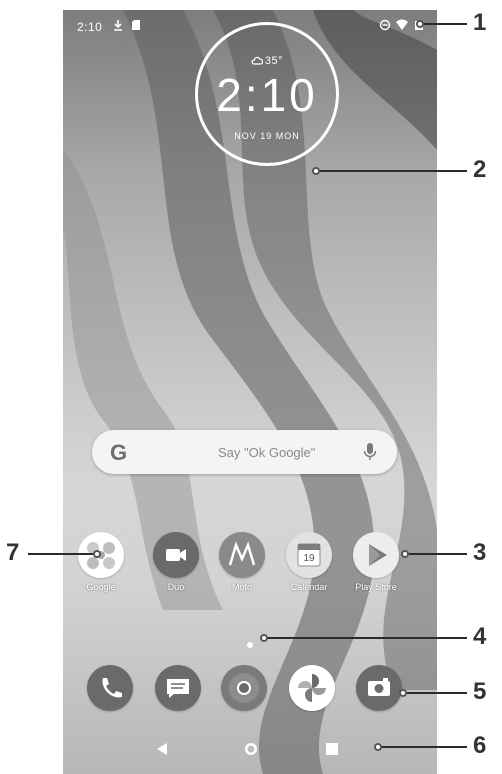  I want to click on camera-icon, so click(379, 688).